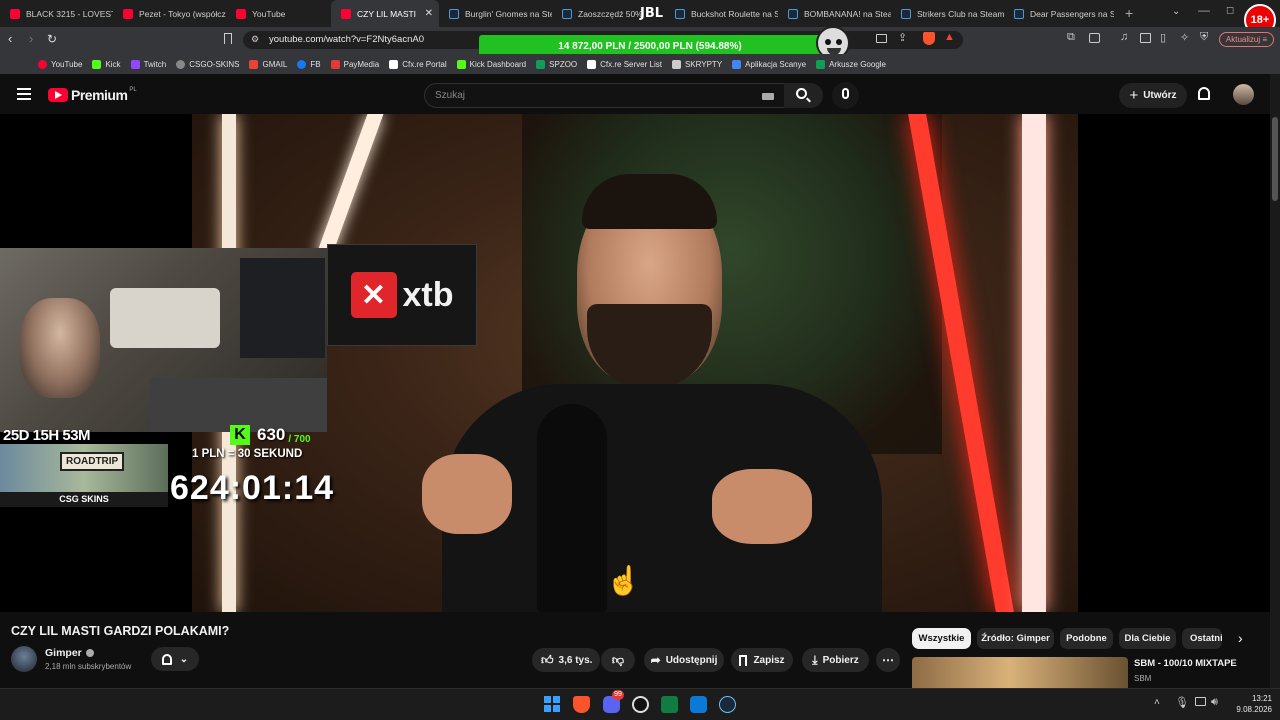 The height and width of the screenshot is (720, 1280). Describe the element at coordinates (793, 13) in the screenshot. I see `steam-icon` at that location.